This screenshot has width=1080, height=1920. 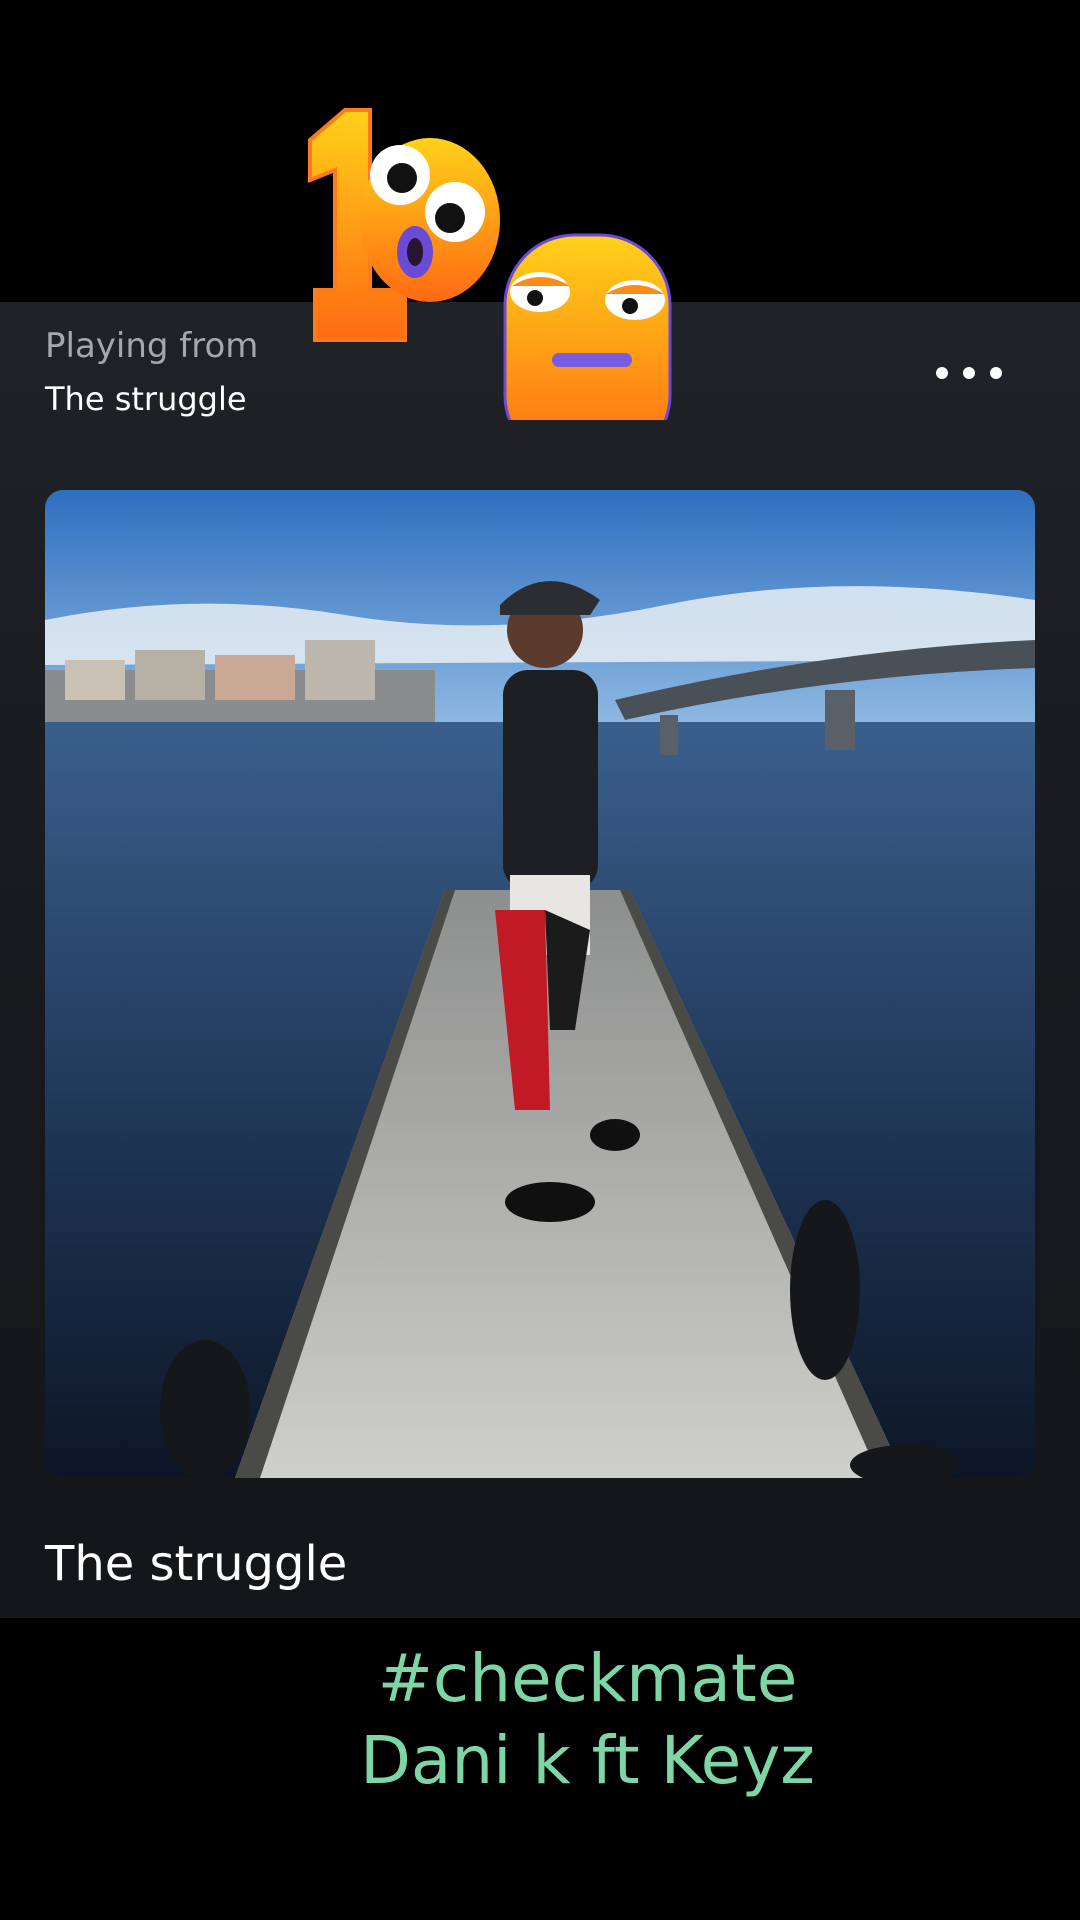 I want to click on more-options-icon, so click(x=969, y=373).